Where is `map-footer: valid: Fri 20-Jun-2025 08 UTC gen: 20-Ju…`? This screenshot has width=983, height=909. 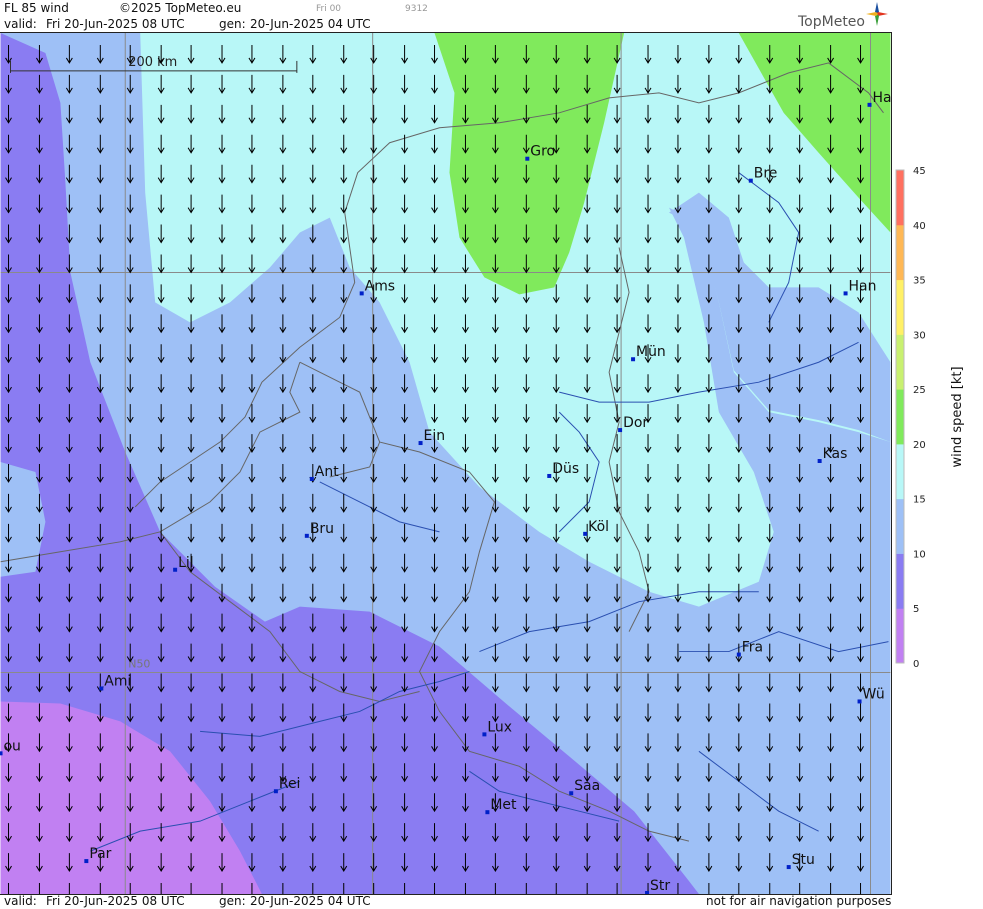 map-footer: valid: Fri 20-Jun-2025 08 UTC gen: 20-Ju… is located at coordinates (446, 901).